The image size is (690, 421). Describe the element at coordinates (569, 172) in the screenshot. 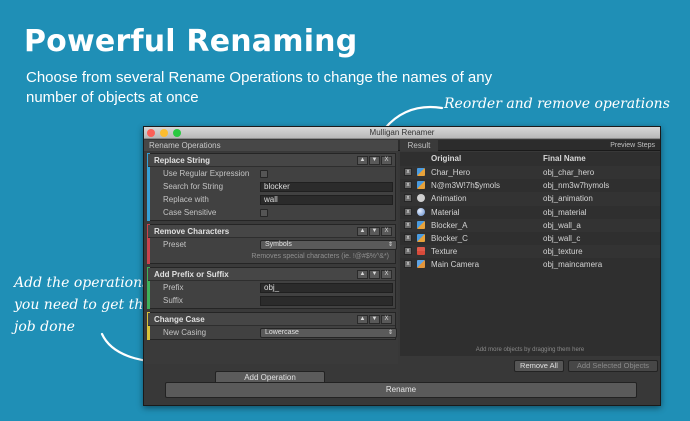

I see `final-name: obj_char_hero` at that location.